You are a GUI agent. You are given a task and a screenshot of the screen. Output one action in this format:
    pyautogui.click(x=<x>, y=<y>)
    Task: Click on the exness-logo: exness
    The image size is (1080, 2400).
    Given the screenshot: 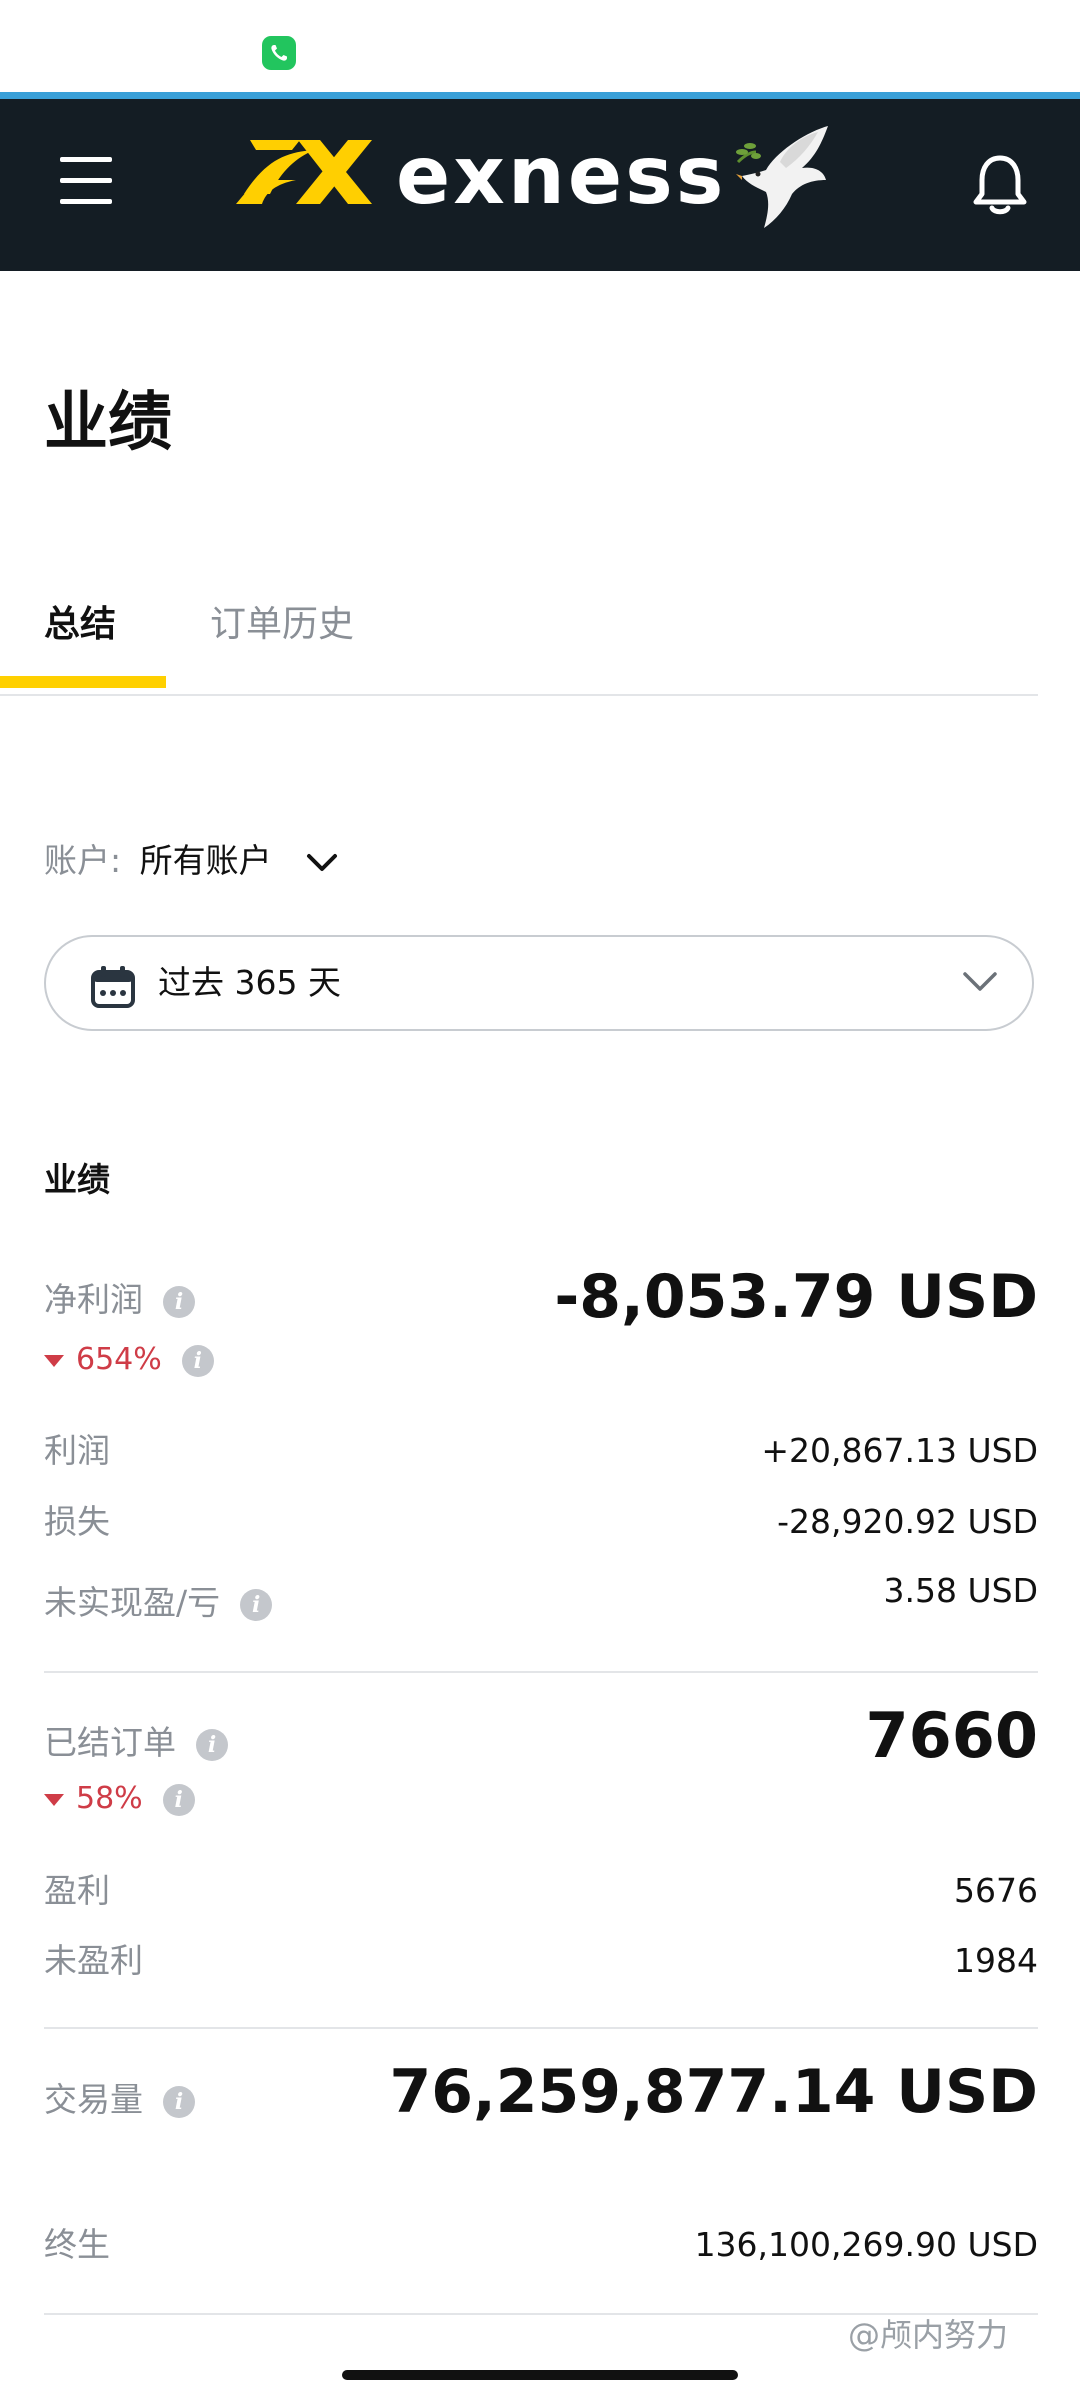 What is the action you would take?
    pyautogui.click(x=541, y=177)
    